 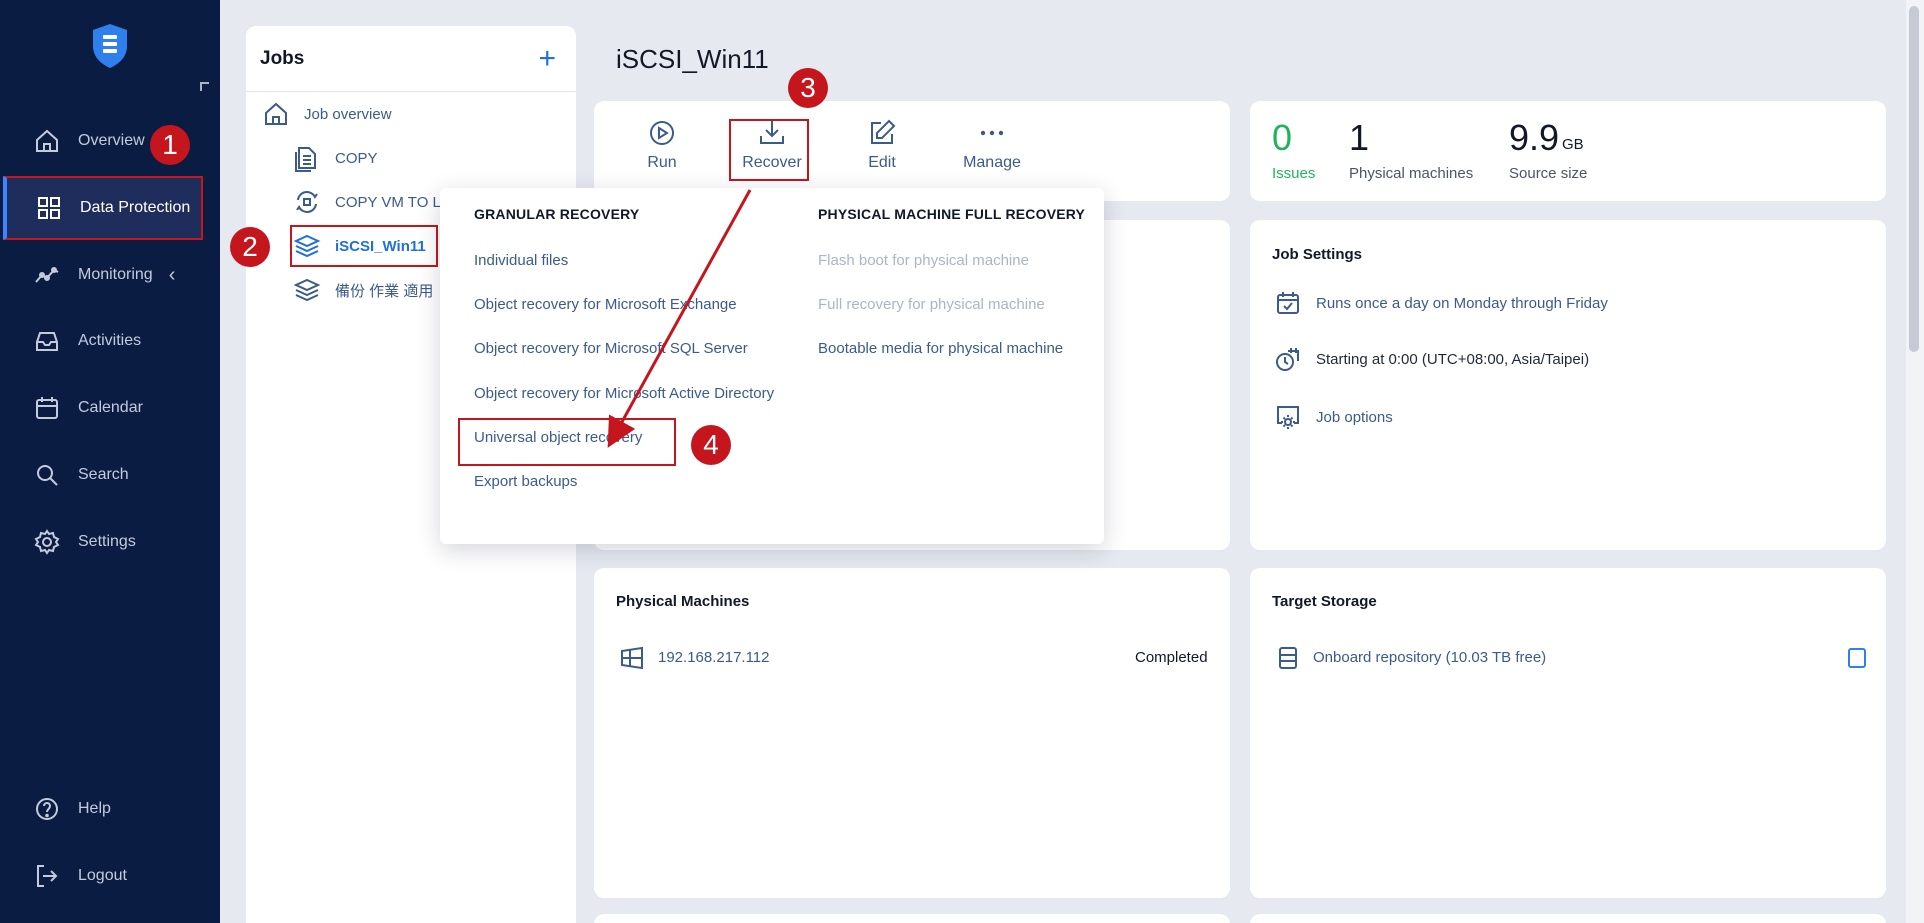 What do you see at coordinates (1288, 658) in the screenshot?
I see `storage-icon` at bounding box center [1288, 658].